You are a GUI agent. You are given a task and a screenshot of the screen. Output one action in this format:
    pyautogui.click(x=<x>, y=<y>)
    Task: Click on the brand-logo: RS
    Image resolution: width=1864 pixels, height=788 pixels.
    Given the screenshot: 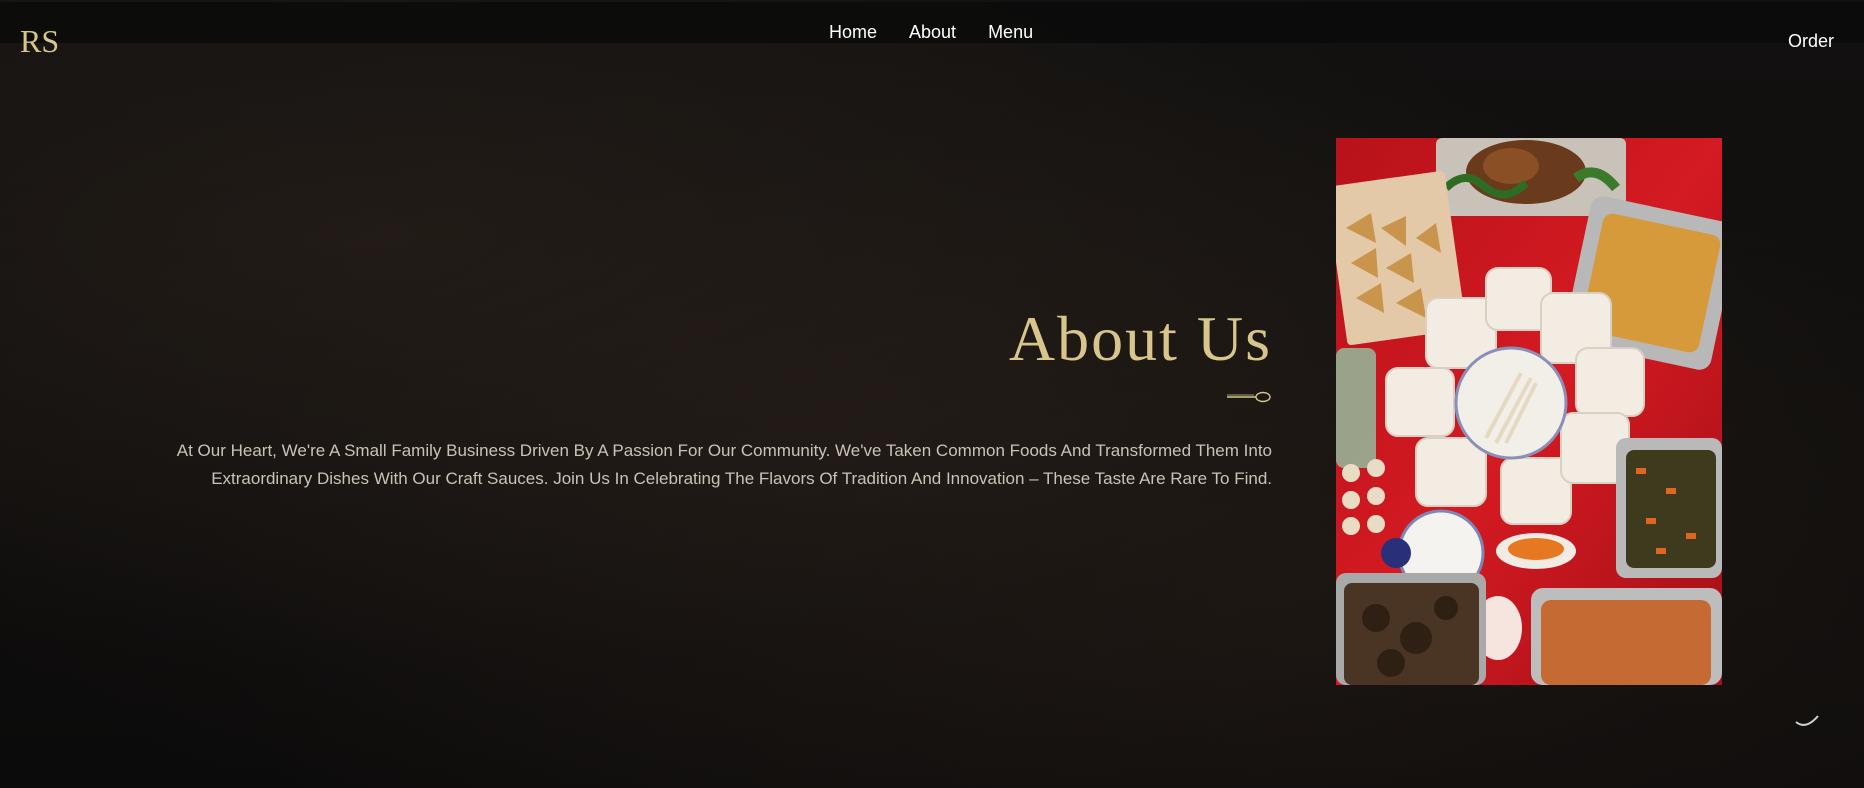 What is the action you would take?
    pyautogui.click(x=39, y=42)
    